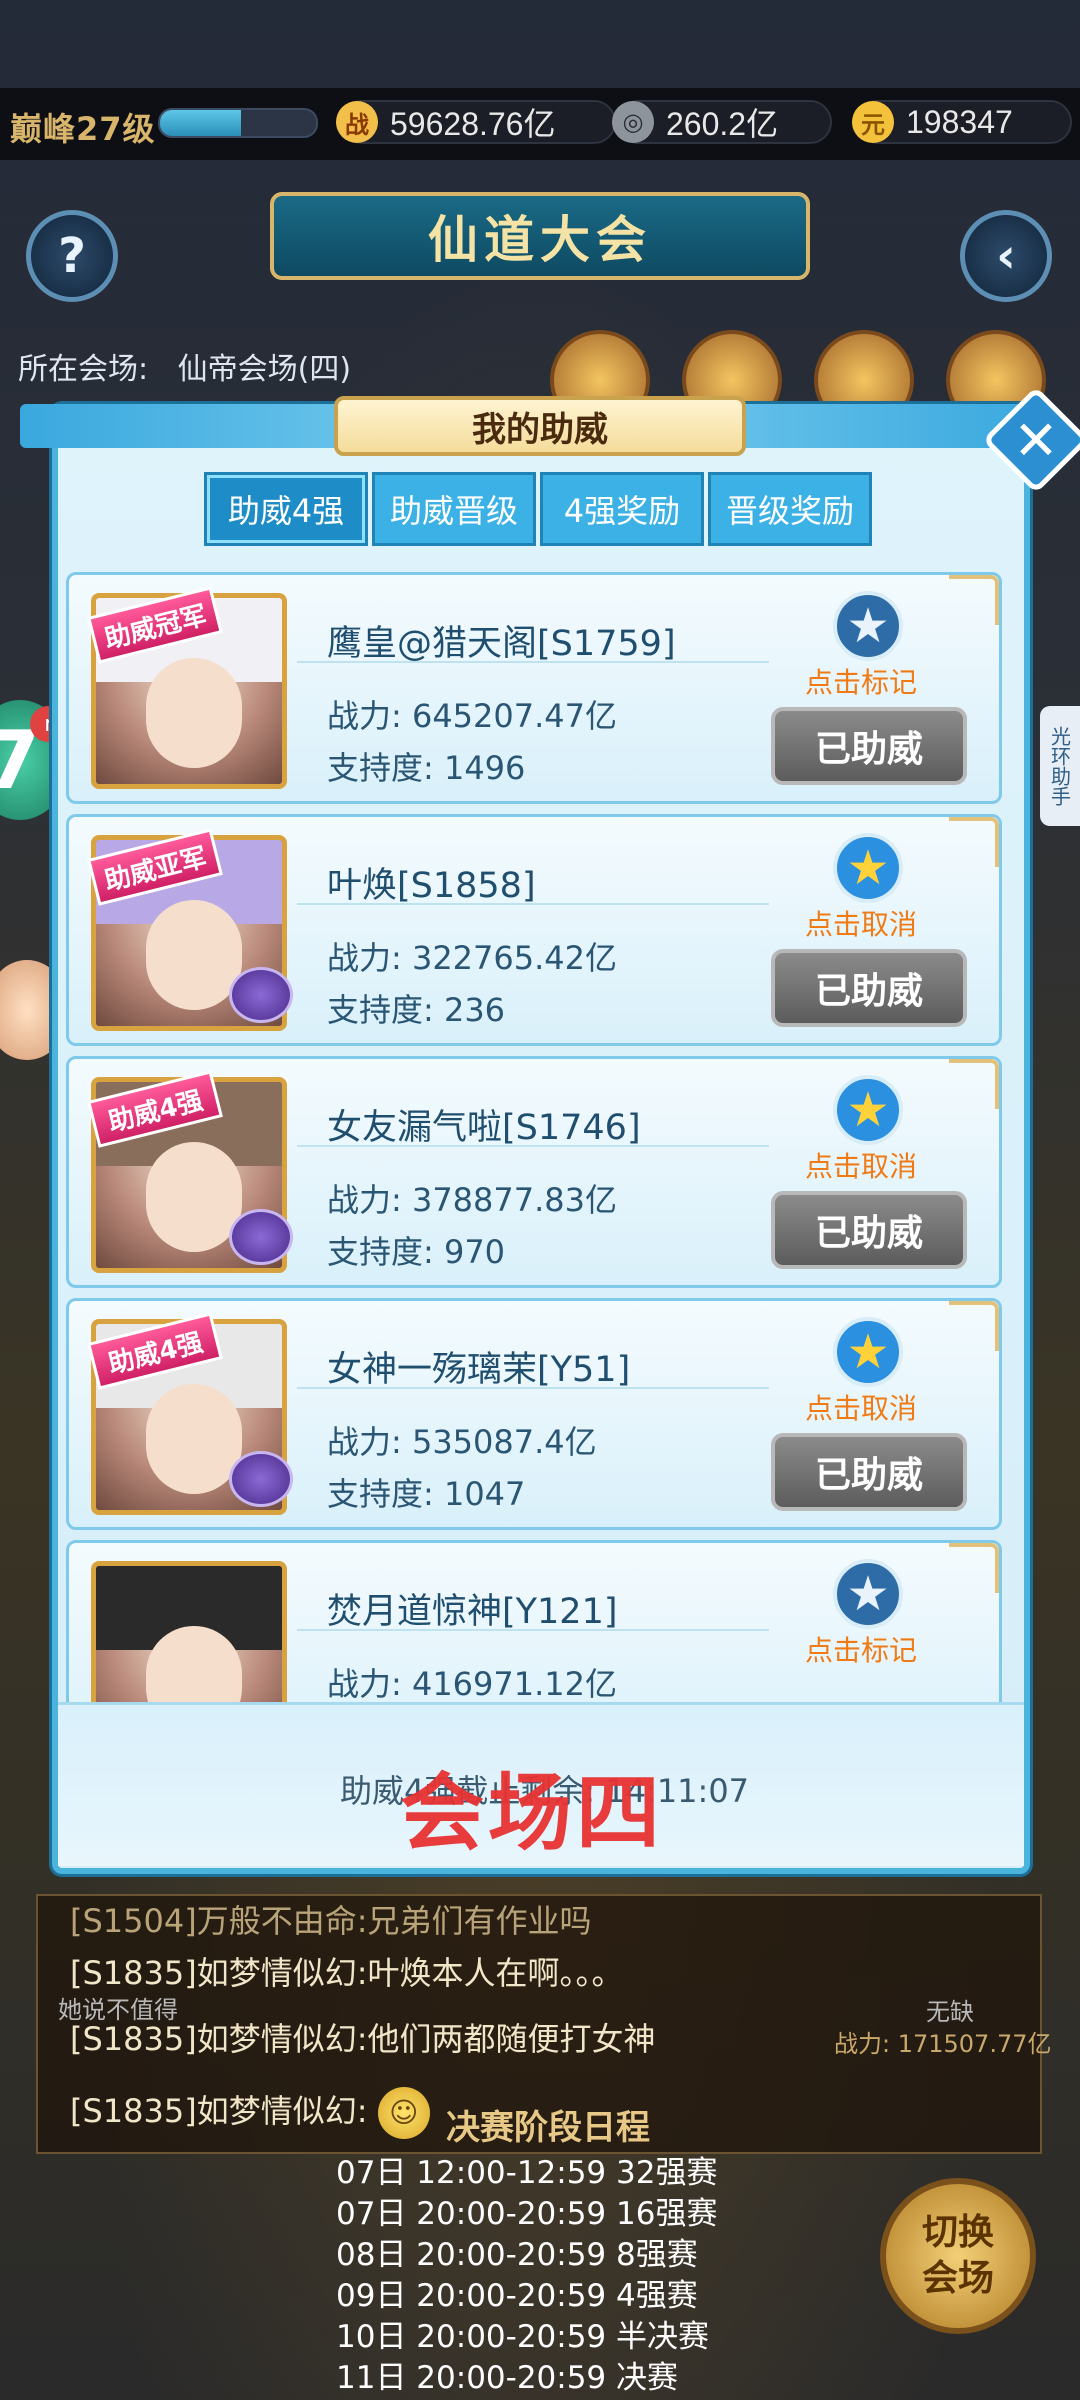 Image resolution: width=1080 pixels, height=2400 pixels. What do you see at coordinates (472, 716) in the screenshot?
I see `player-power: 战力: 645207.47亿` at bounding box center [472, 716].